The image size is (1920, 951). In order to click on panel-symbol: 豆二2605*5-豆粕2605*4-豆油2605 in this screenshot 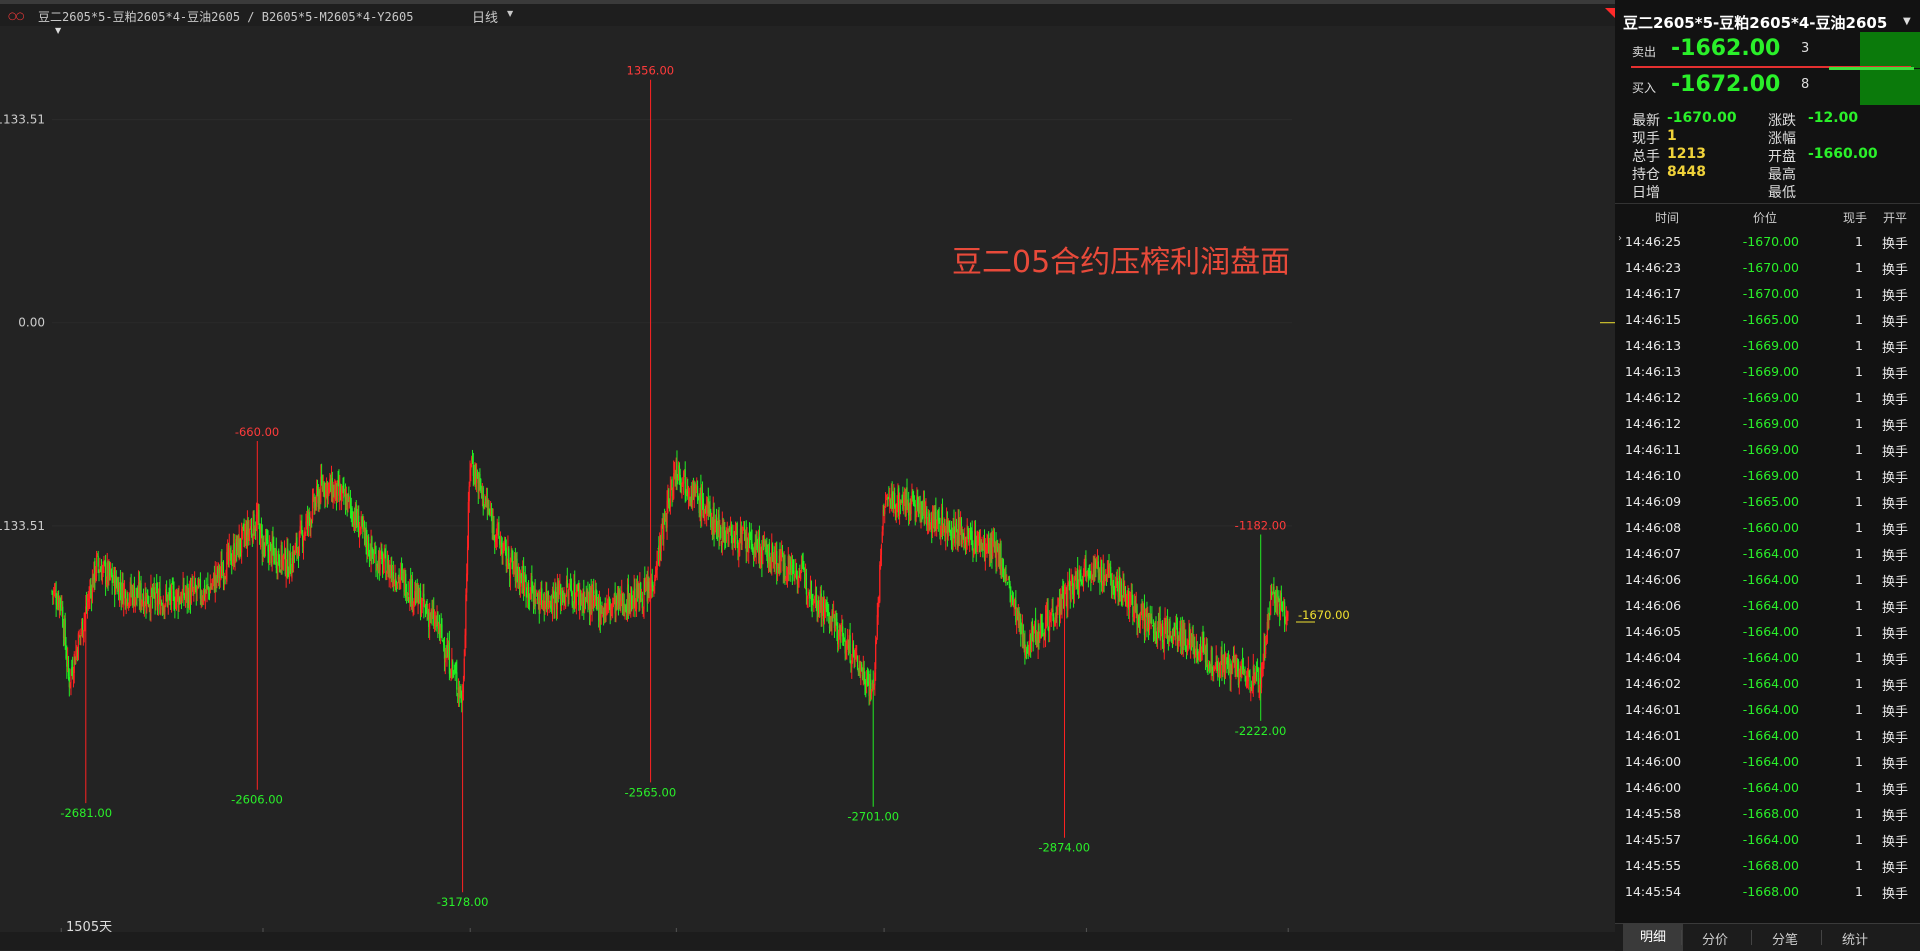, I will do `click(1755, 22)`.